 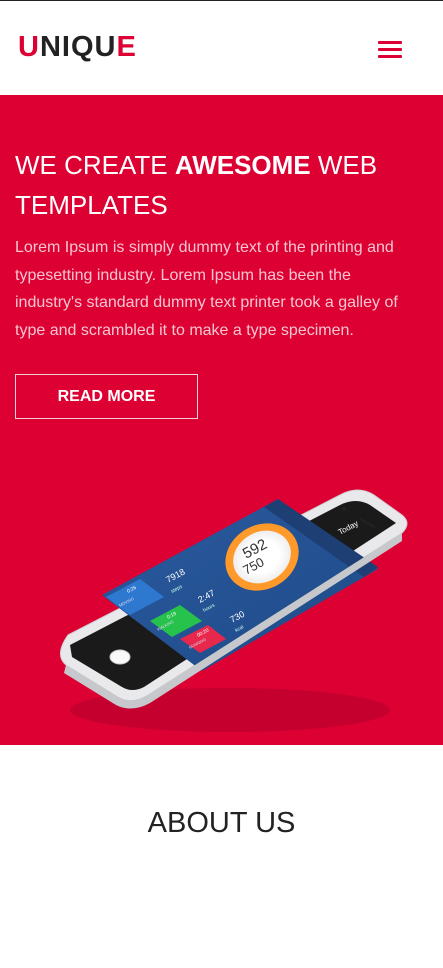 What do you see at coordinates (106, 396) in the screenshot?
I see `read-more-button: READ MORE` at bounding box center [106, 396].